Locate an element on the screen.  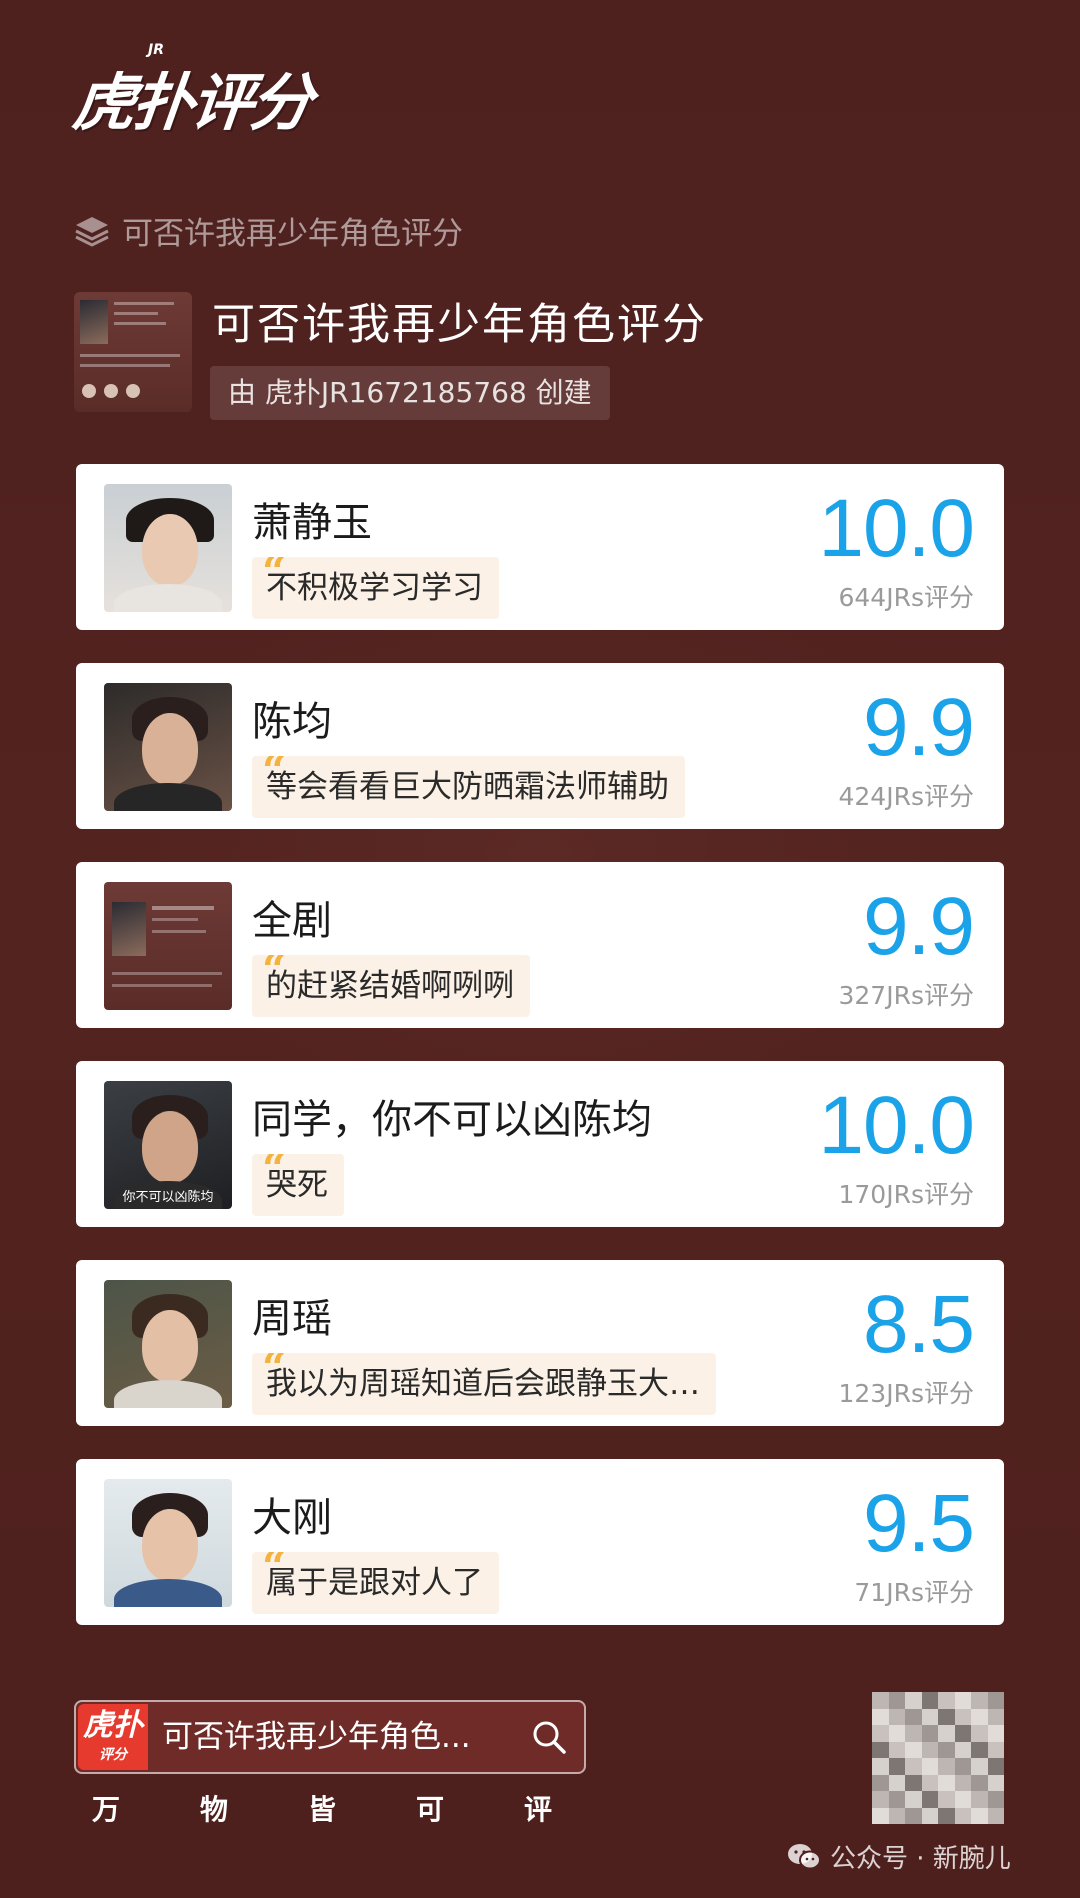
creator-badge: 由 虎扑JR1672185768 创建 is located at coordinates (410, 393).